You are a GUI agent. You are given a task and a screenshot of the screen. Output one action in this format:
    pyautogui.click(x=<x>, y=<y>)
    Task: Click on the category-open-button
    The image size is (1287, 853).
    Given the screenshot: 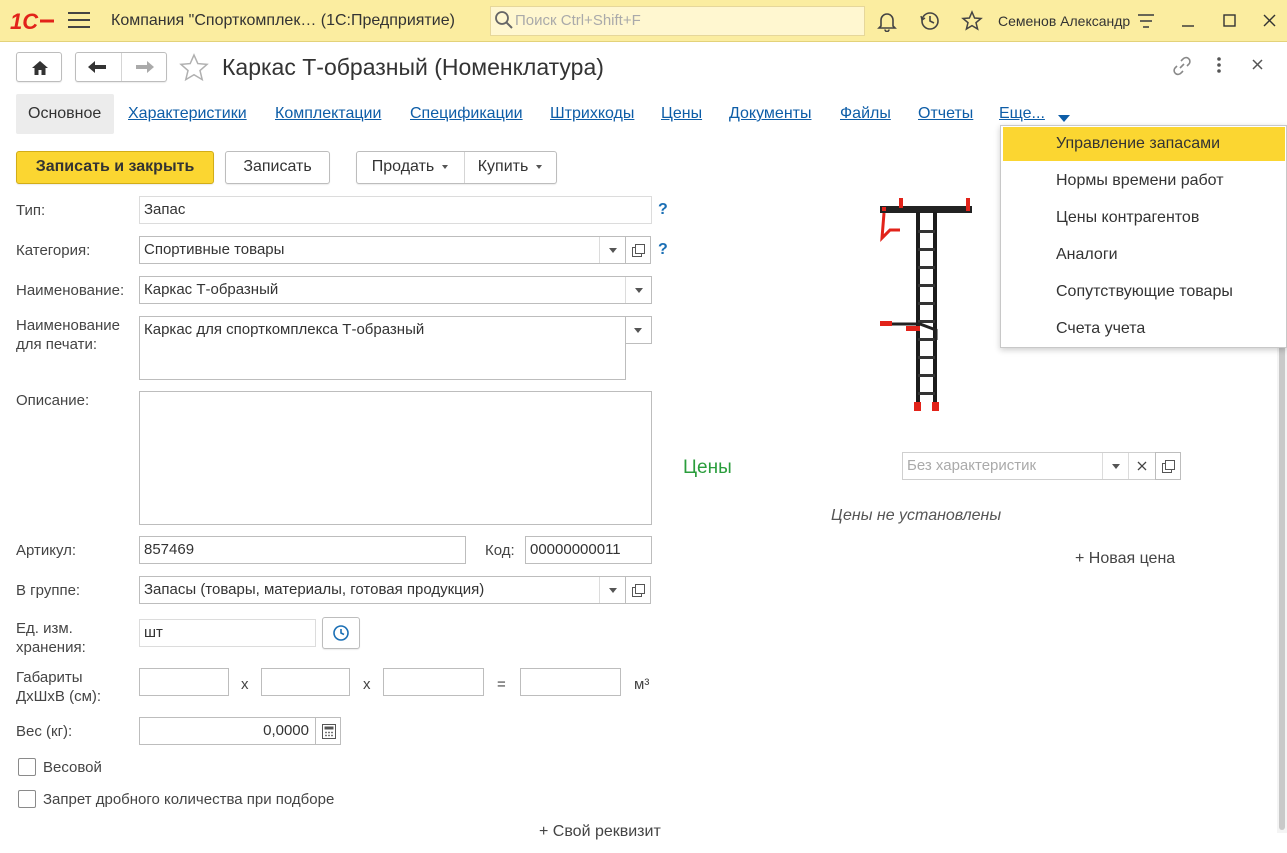 What is the action you would take?
    pyautogui.click(x=638, y=250)
    